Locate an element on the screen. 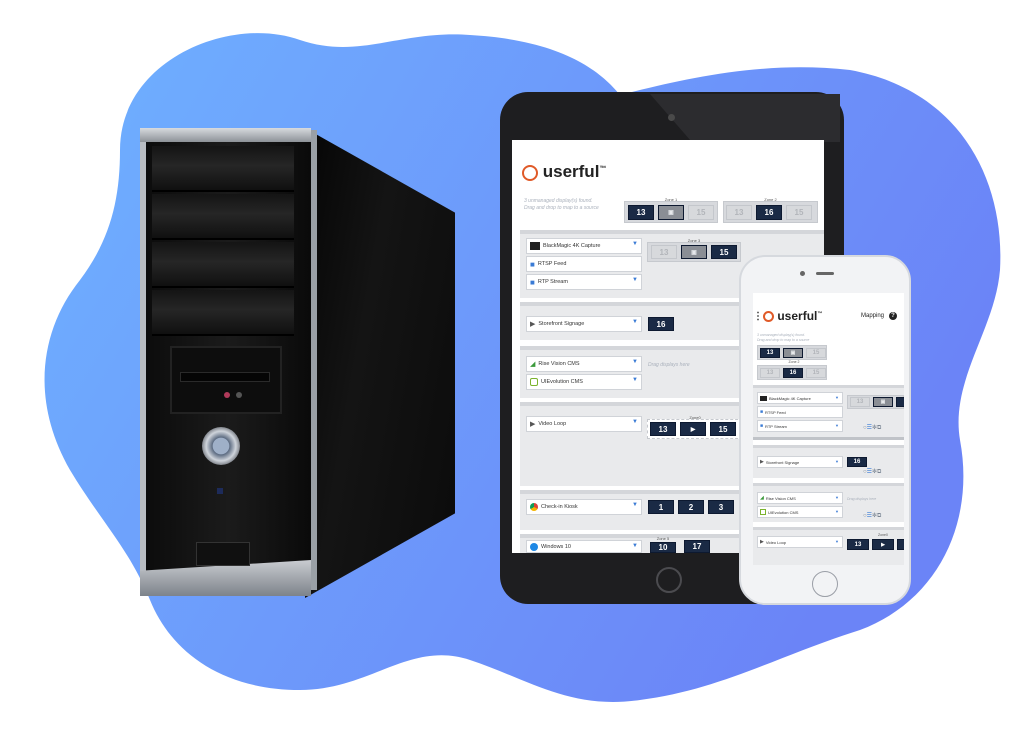 This screenshot has height=732, width=1021. power-led is located at coordinates (220, 491).